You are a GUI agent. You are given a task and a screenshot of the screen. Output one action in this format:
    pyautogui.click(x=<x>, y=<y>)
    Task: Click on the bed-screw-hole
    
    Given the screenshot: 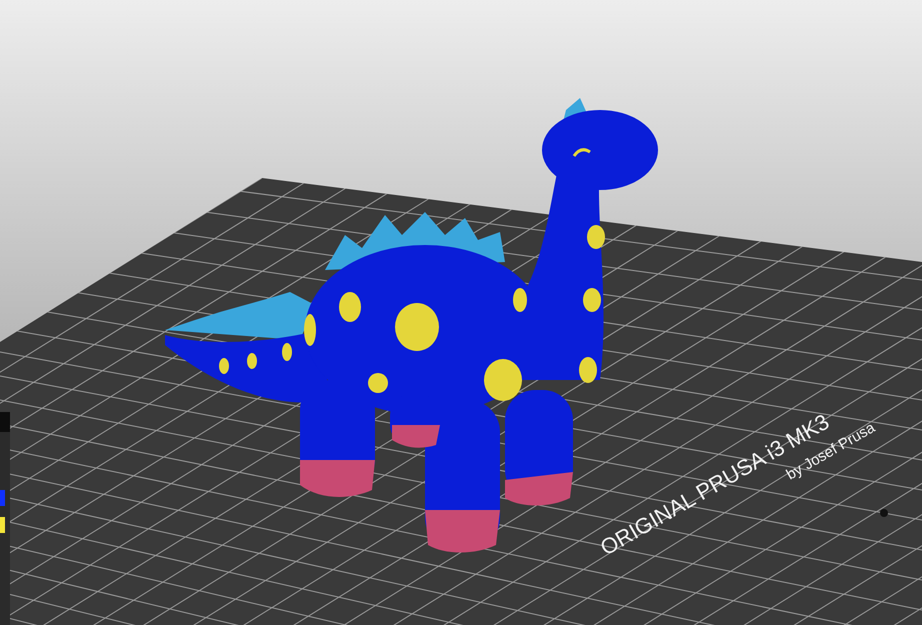 What is the action you would take?
    pyautogui.click(x=884, y=513)
    